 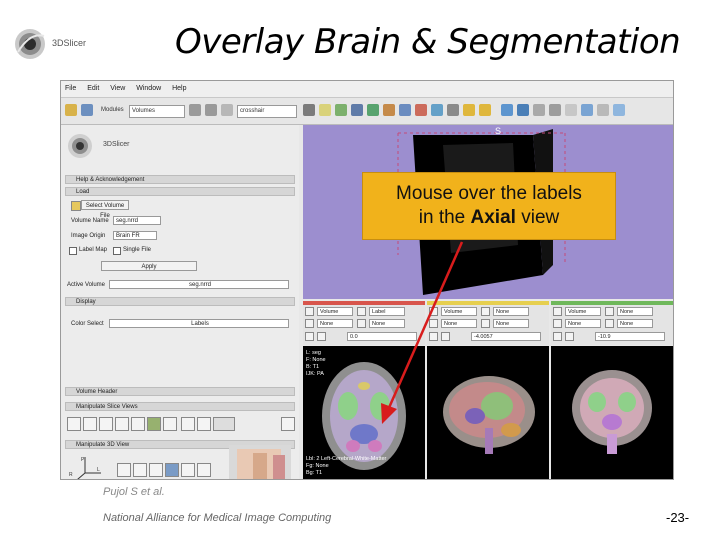 What do you see at coordinates (87, 110) in the screenshot?
I see `save-icon` at bounding box center [87, 110].